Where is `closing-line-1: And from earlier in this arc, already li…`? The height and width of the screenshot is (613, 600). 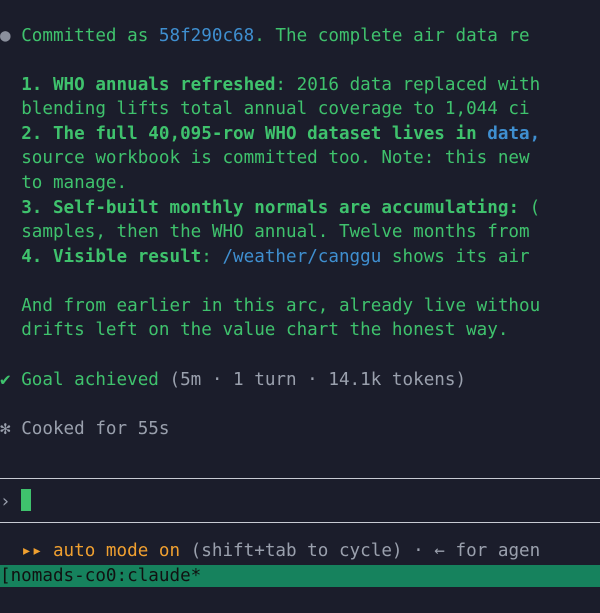
closing-line-1: And from earlier in this arc, already li… is located at coordinates (281, 306).